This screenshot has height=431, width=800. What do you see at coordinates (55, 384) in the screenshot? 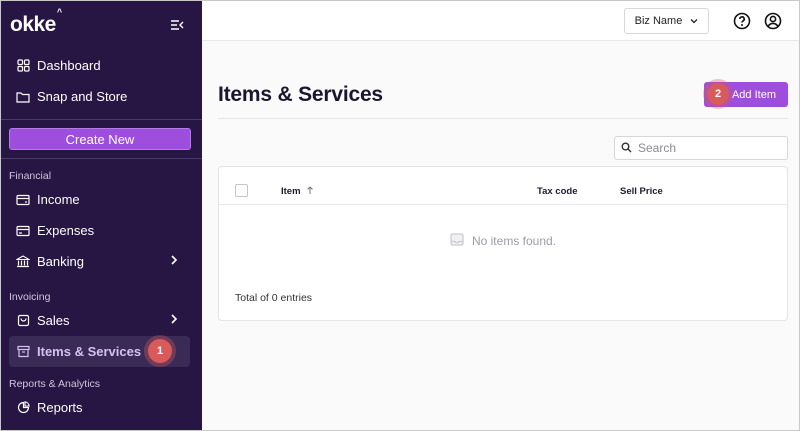
I see `section-label-reports-analytics: Reports & Analytics` at bounding box center [55, 384].